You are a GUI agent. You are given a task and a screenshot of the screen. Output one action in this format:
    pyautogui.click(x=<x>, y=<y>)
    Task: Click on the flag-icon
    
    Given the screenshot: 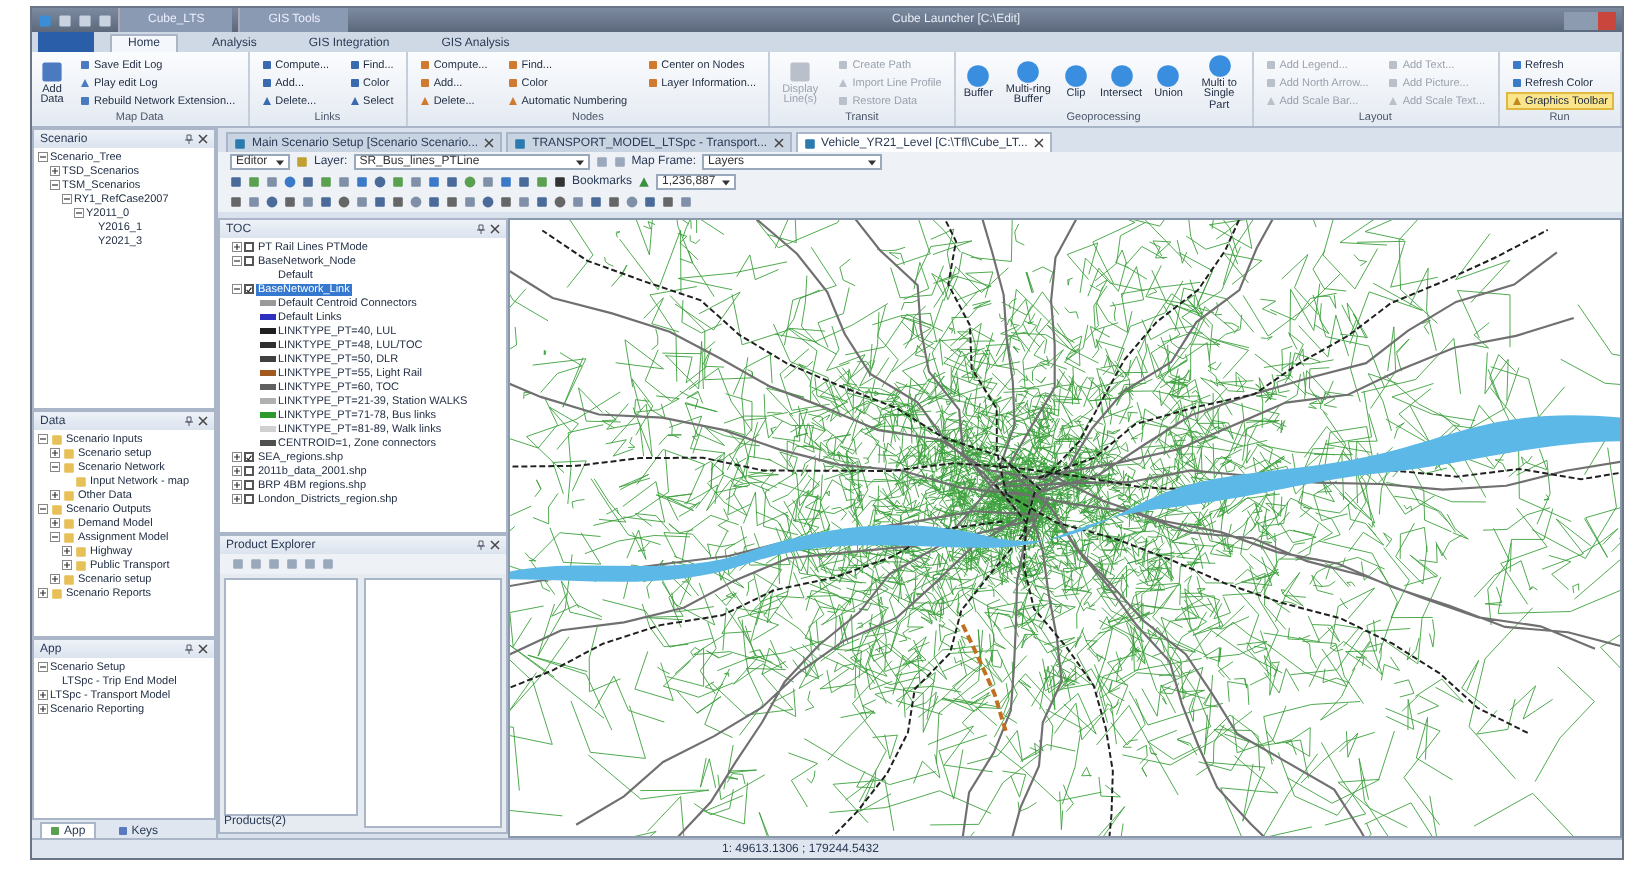 What is the action you would take?
    pyautogui.click(x=644, y=182)
    